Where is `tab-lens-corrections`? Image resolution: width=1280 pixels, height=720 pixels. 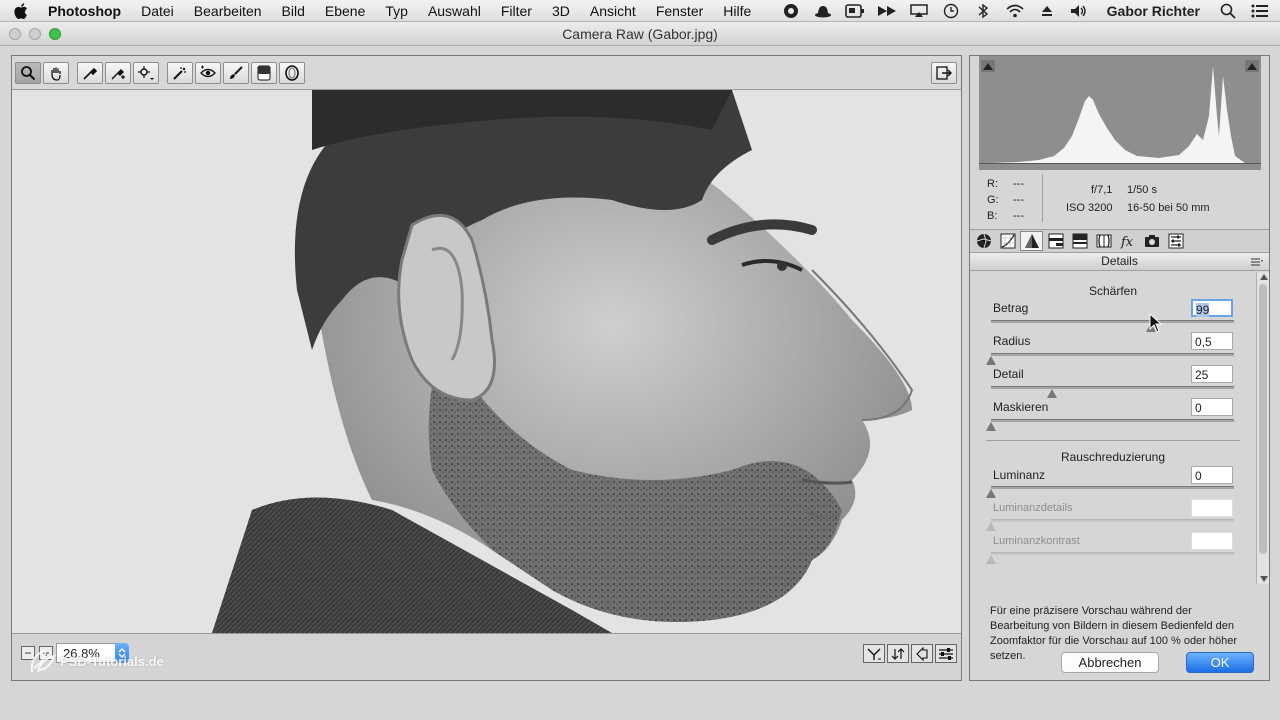 tab-lens-corrections is located at coordinates (1103, 241).